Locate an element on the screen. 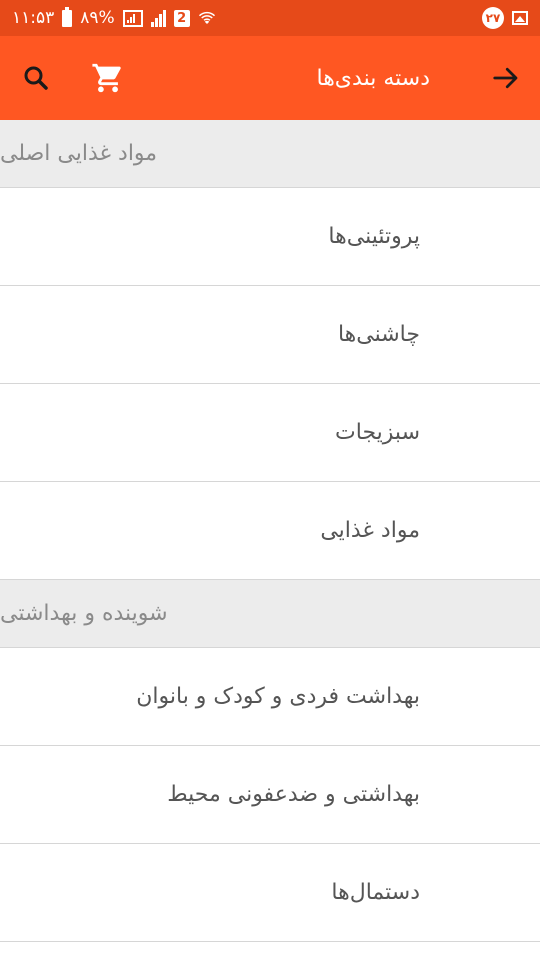  page-title: دسته بندی‌ها is located at coordinates (373, 78).